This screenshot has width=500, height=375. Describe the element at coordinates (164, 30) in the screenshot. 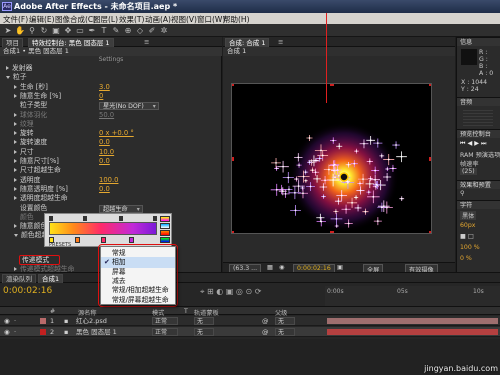

I see `puppet-tool-icon: ✲` at that location.